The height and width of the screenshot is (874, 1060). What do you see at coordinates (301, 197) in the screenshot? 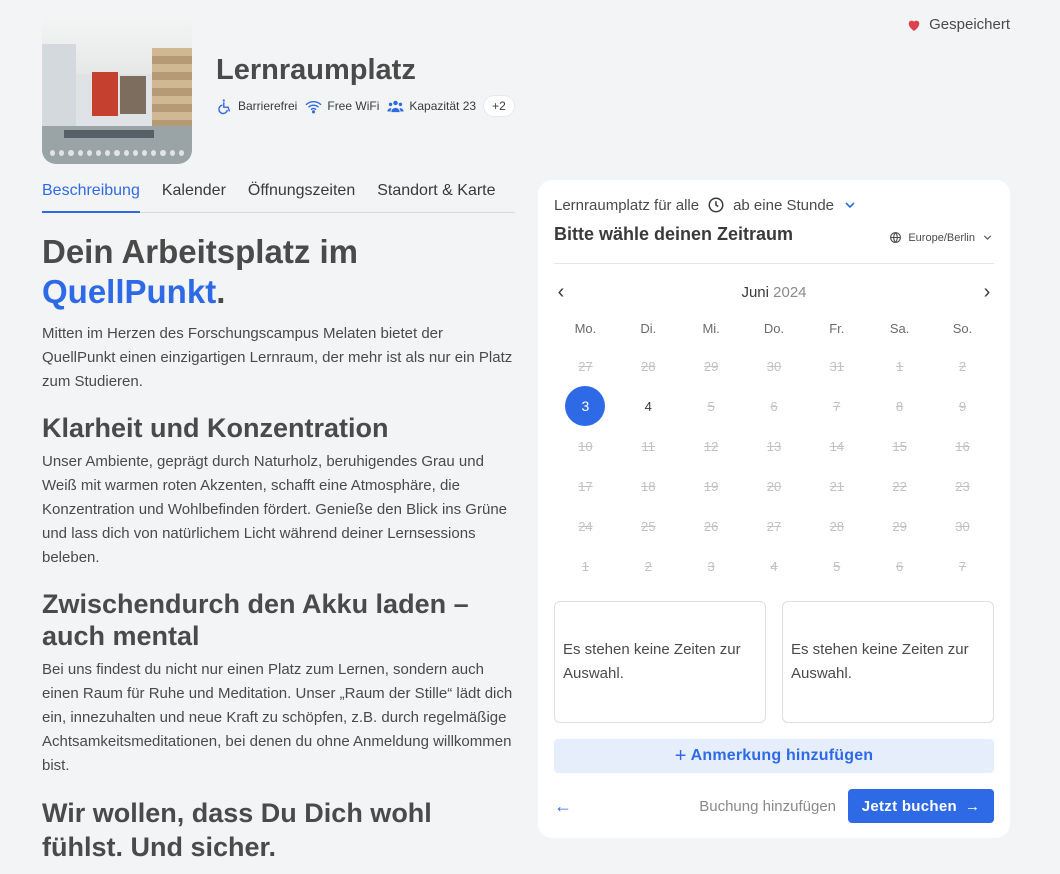
I see `tab-opening-hours: Öffnungszeiten` at bounding box center [301, 197].